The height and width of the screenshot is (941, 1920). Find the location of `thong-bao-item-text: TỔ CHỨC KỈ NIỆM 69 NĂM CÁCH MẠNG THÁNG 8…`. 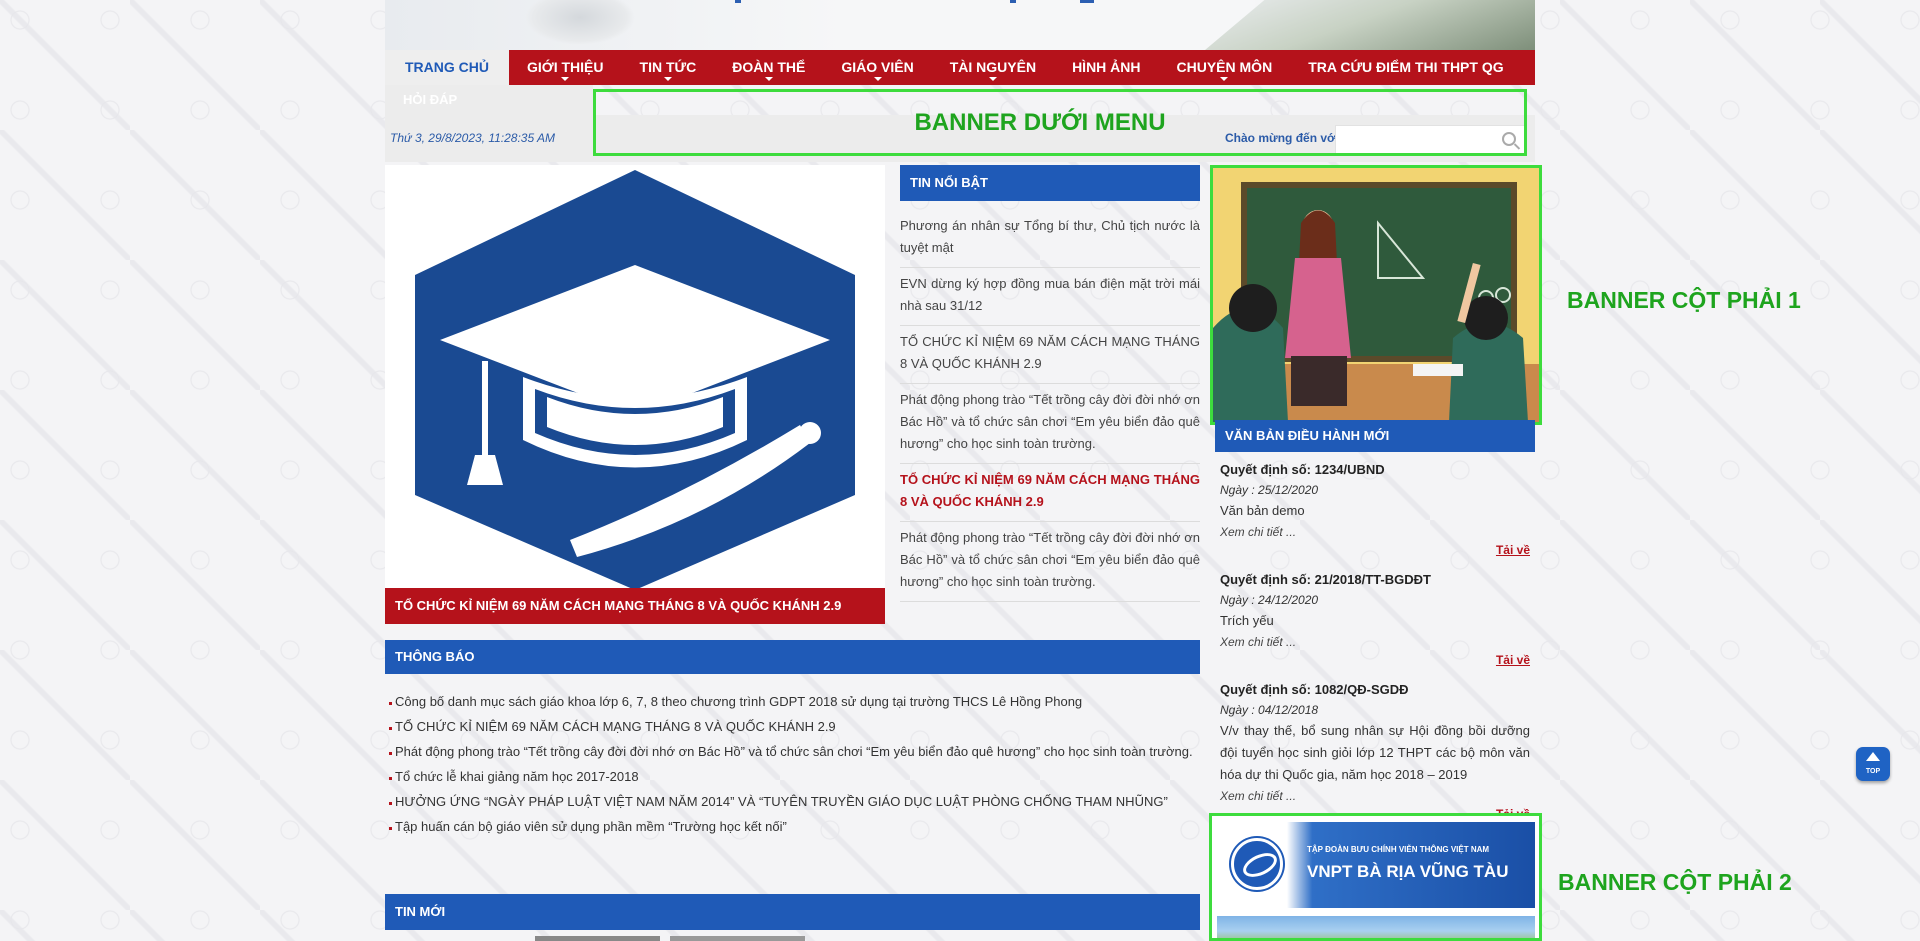

thong-bao-item-text: TỔ CHỨC KỈ NIỆM 69 NĂM CÁCH MẠNG THÁNG 8… is located at coordinates (615, 726).